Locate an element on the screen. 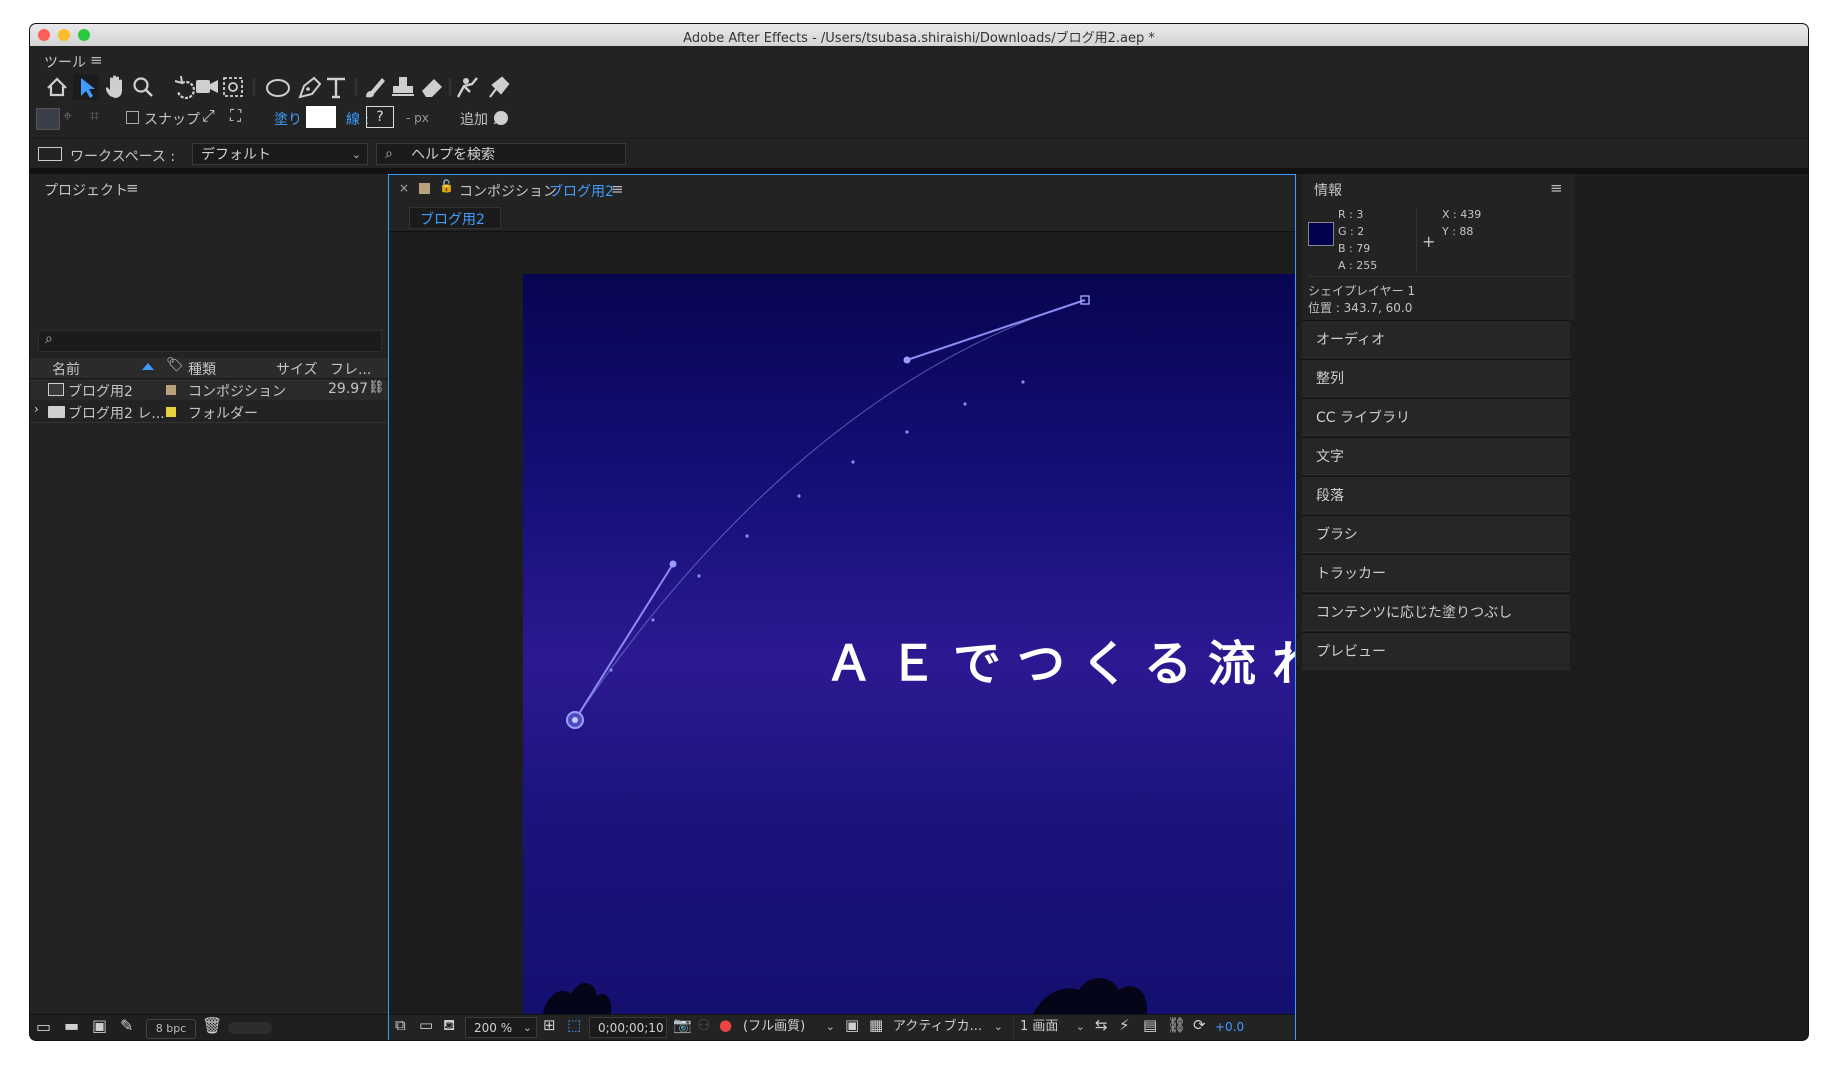  snap-checkbox is located at coordinates (132, 117).